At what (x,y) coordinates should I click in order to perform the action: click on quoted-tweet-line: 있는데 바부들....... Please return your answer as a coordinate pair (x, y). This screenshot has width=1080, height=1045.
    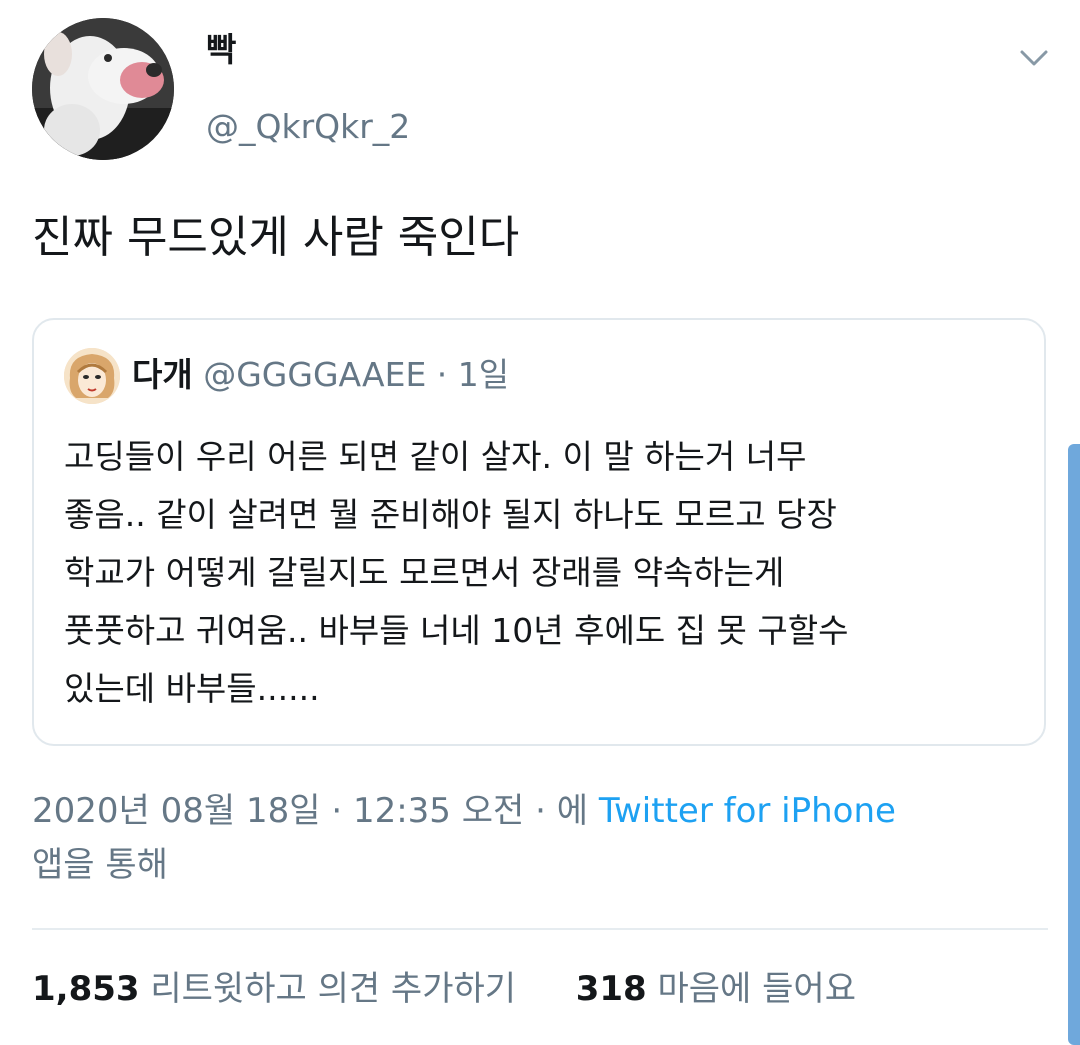
    Looking at the image, I should click on (192, 688).